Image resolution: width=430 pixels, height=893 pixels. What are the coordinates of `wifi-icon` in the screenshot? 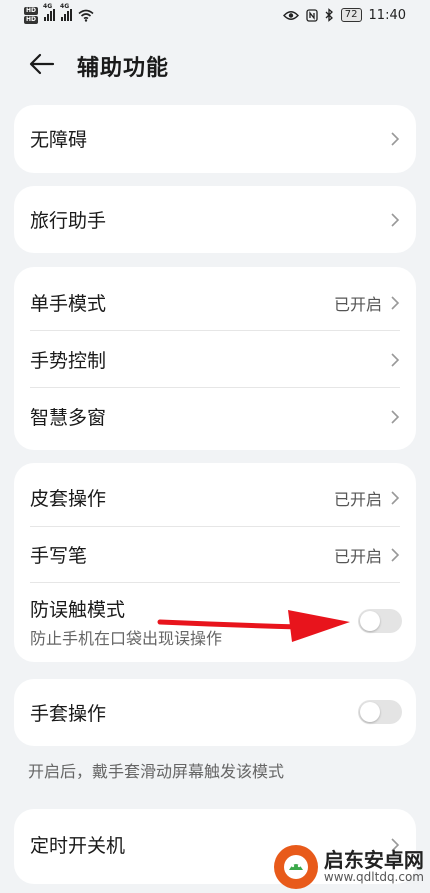 It's located at (86, 15).